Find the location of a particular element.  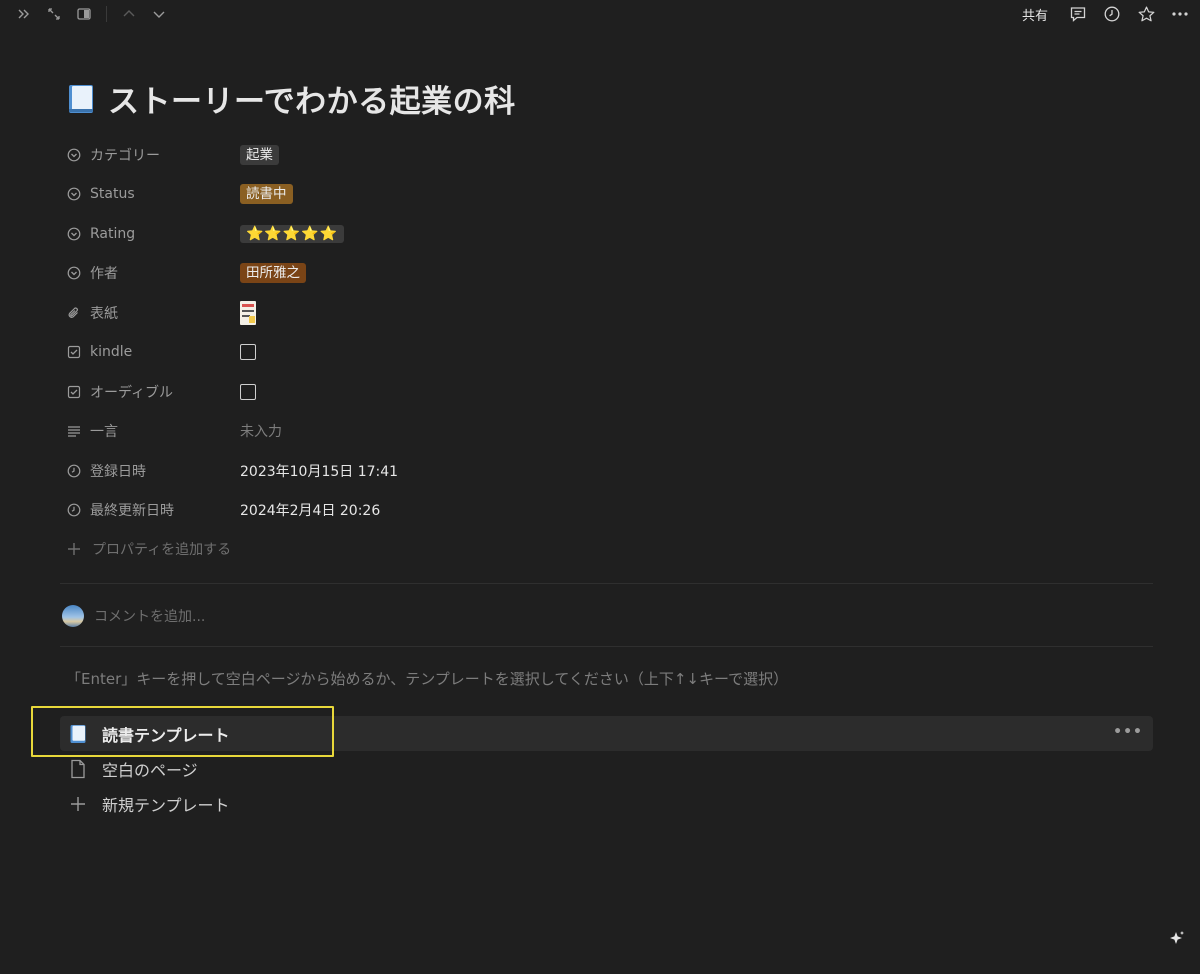

property-label-audible: オーディブル is located at coordinates (150, 392).